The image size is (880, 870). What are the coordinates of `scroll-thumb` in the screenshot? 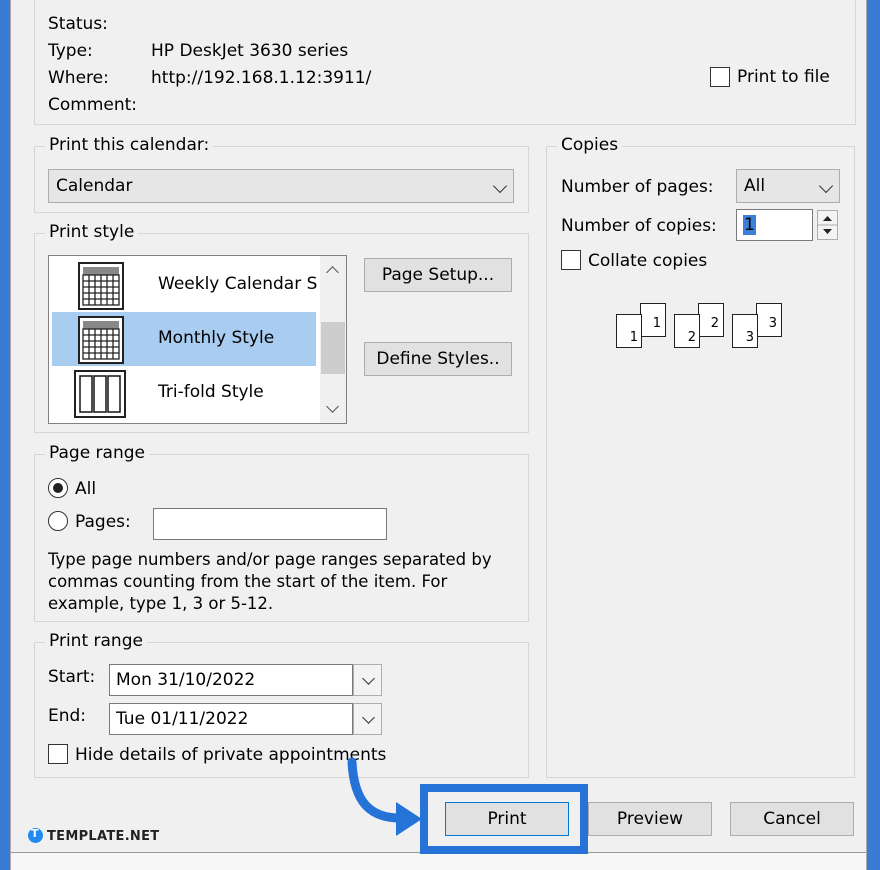 It's located at (333, 348).